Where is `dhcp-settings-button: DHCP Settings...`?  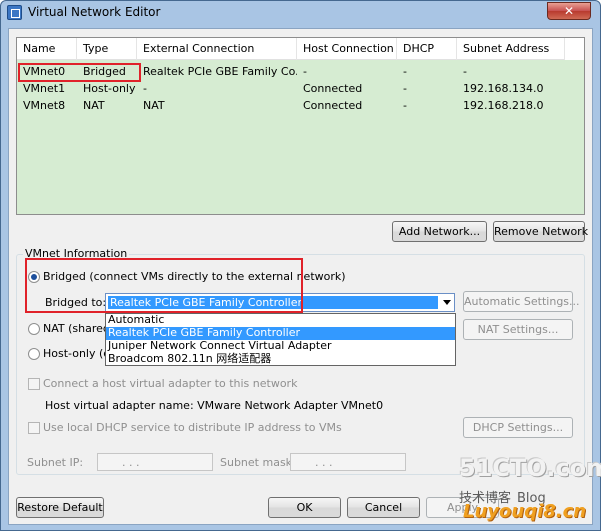 dhcp-settings-button: DHCP Settings... is located at coordinates (518, 427).